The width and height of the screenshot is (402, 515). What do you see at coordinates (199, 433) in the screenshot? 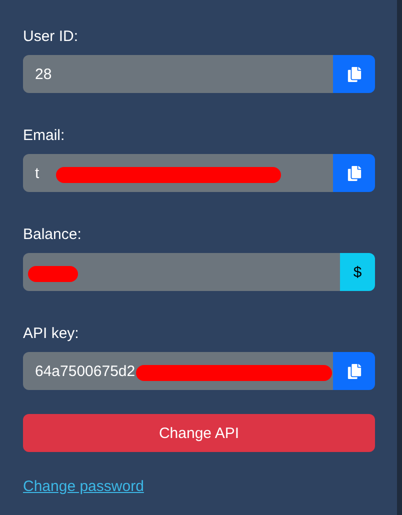
I see `change-api-button: Change API` at bounding box center [199, 433].